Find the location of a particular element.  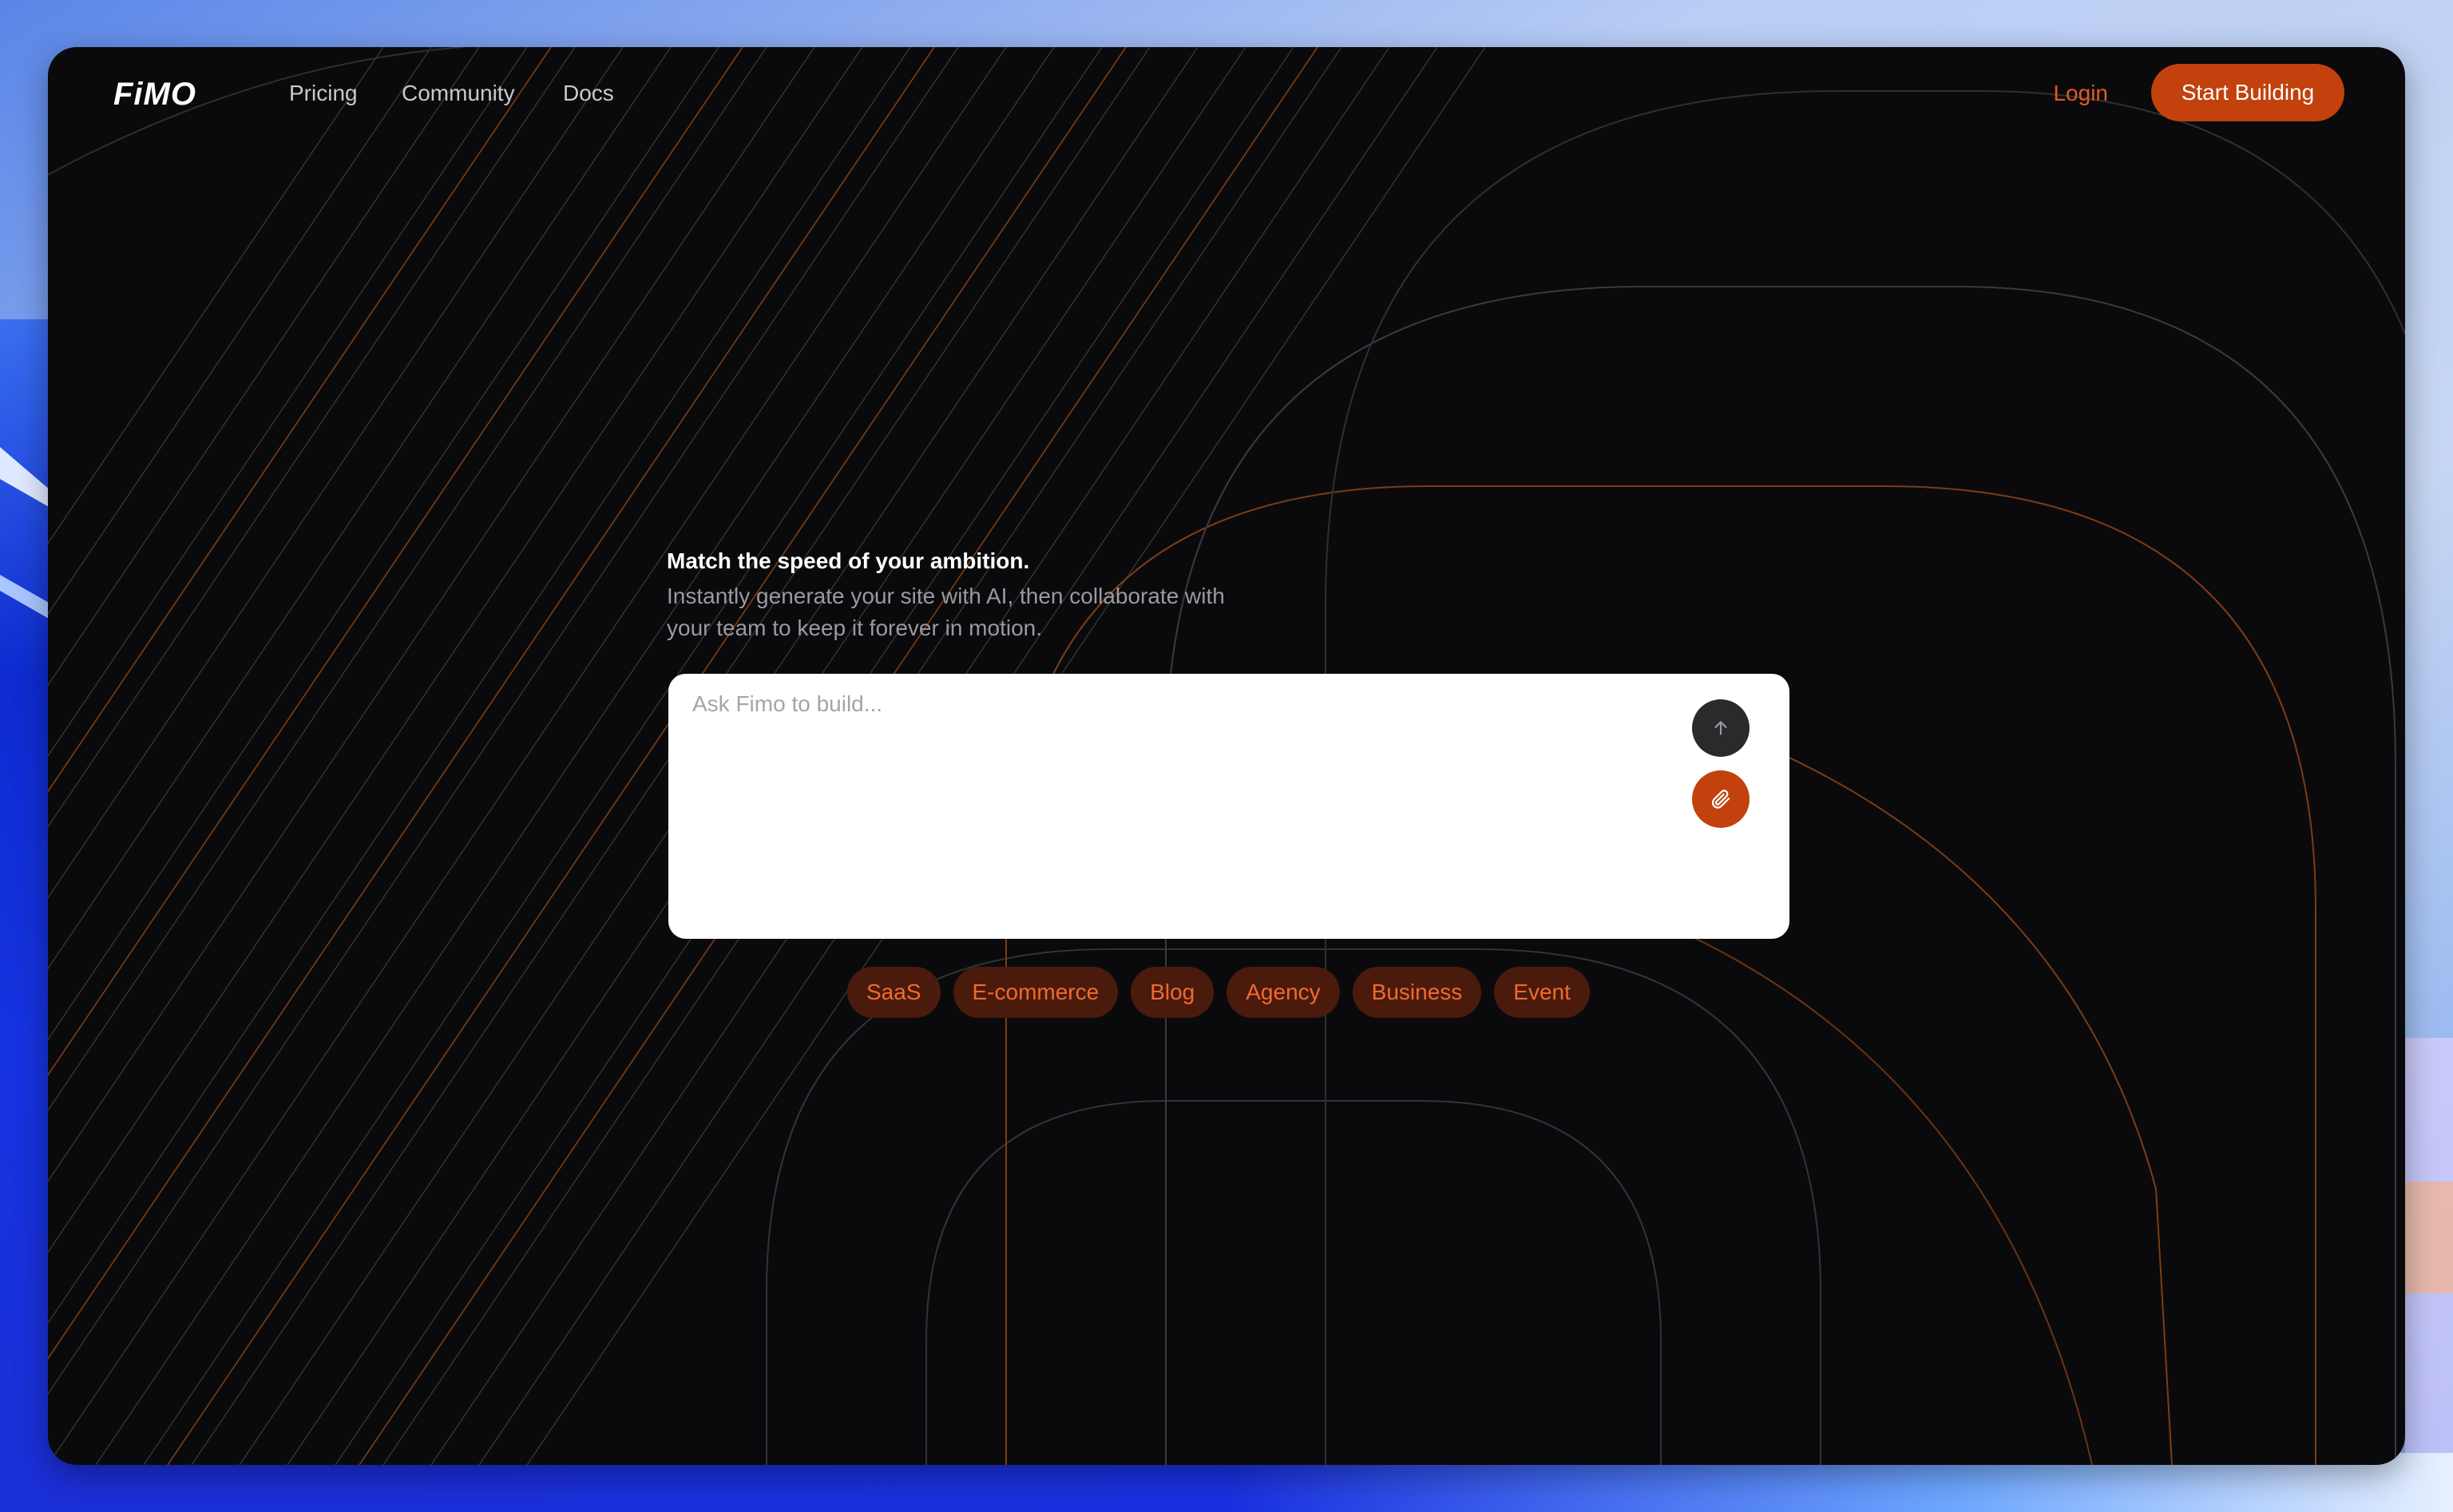

paperclip-icon is located at coordinates (1720, 799).